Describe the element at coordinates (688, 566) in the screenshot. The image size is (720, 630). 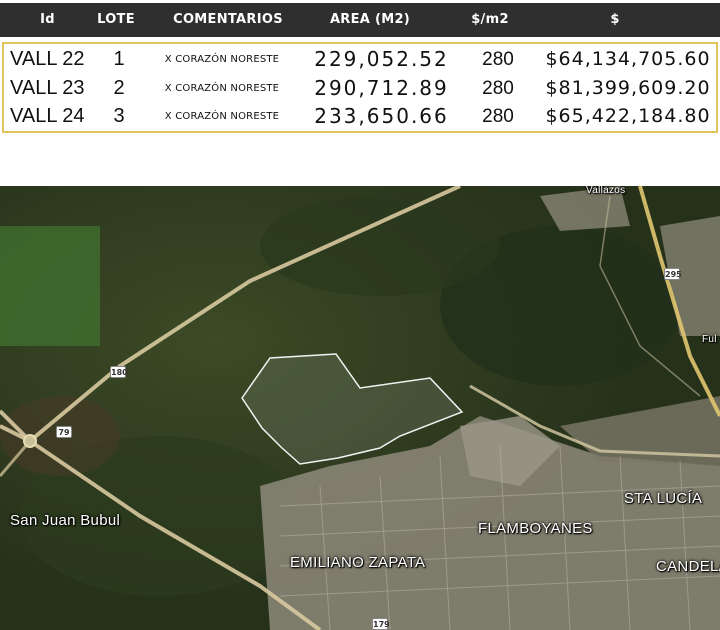
I see `place-label-candela: CANDELA` at that location.